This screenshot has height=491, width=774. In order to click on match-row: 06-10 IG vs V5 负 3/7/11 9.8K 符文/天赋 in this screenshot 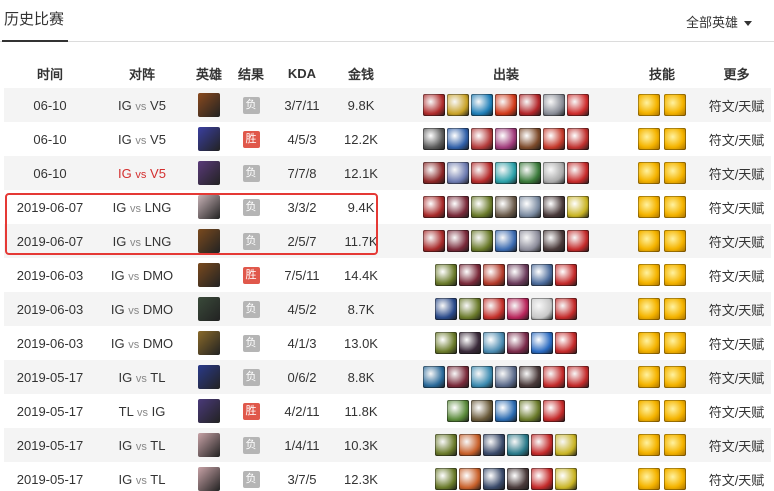, I will do `click(387, 105)`.